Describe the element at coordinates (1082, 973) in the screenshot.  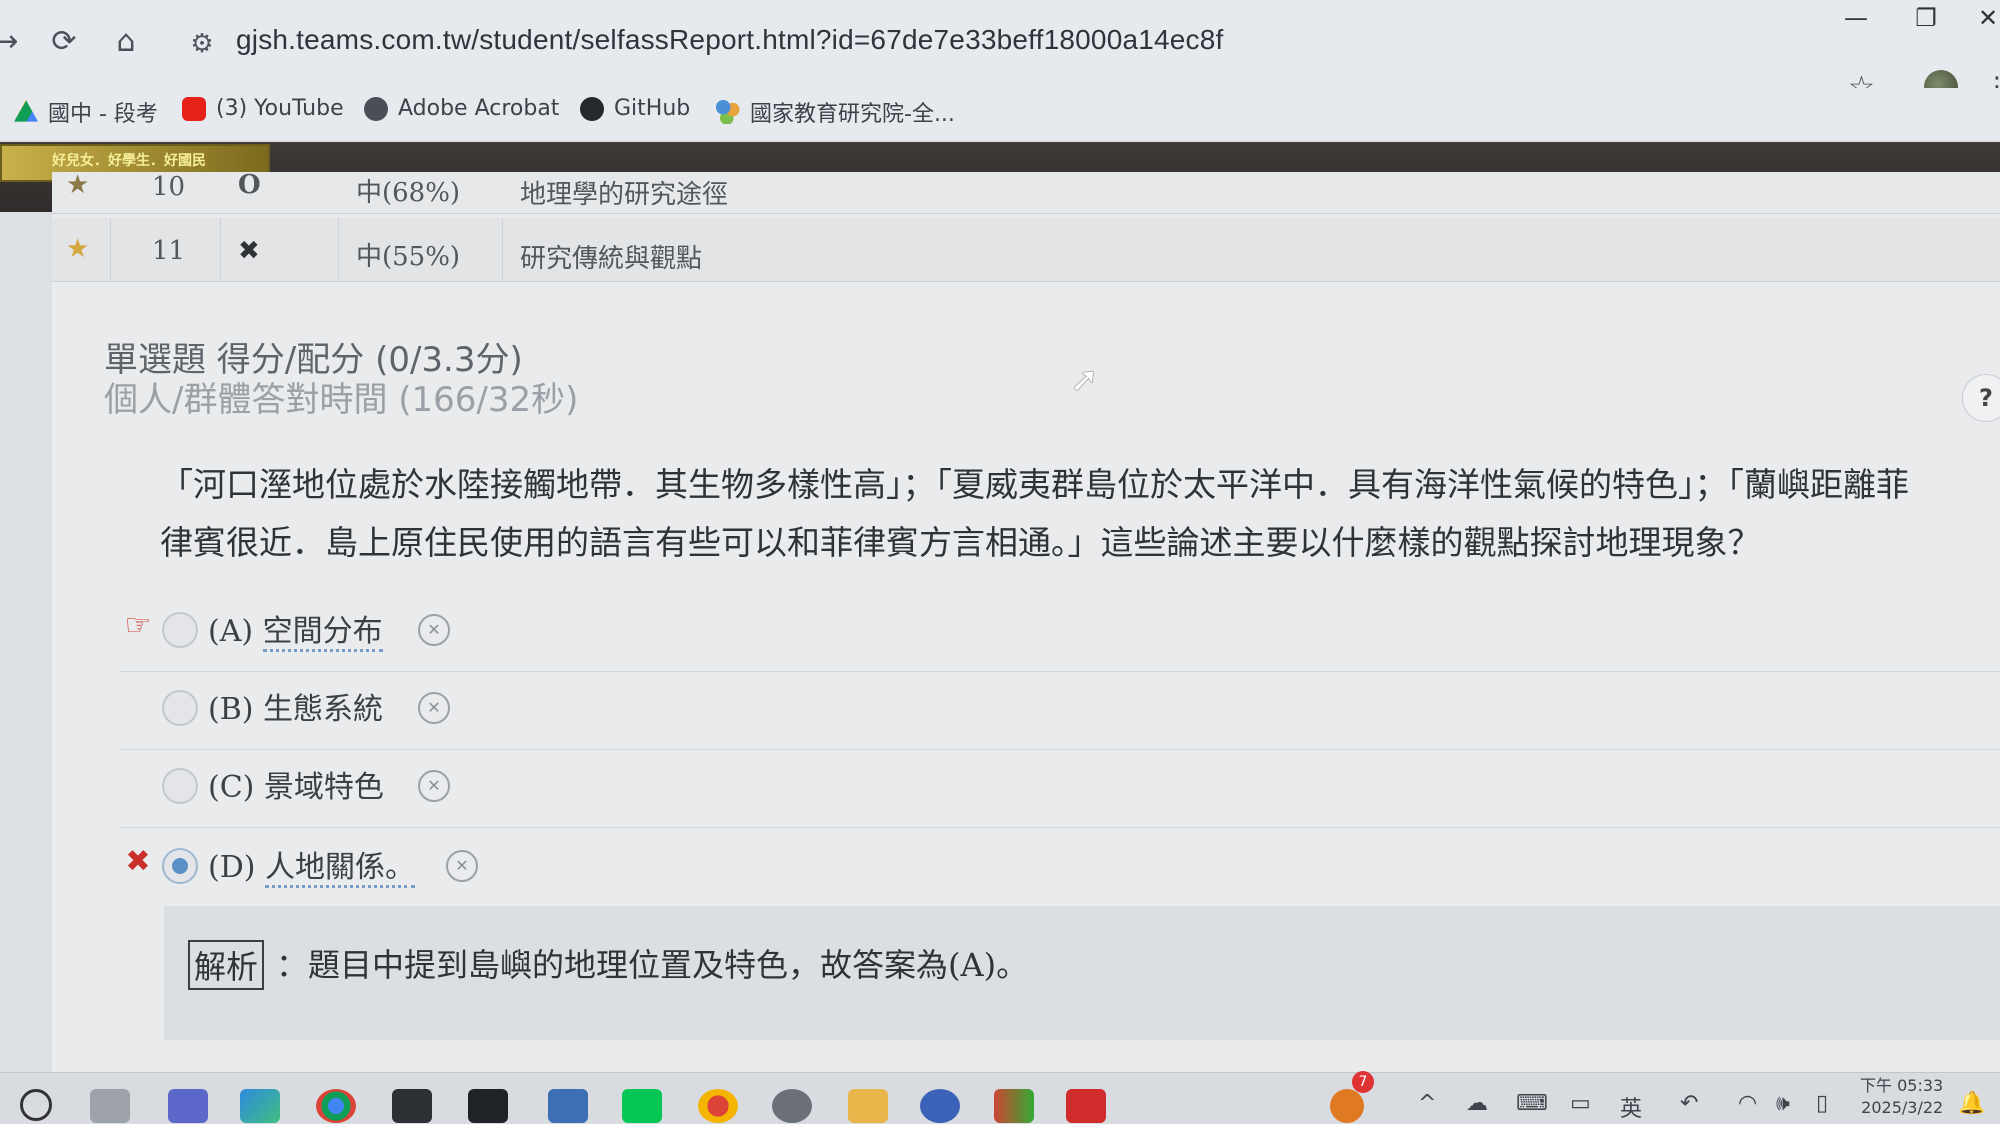
I see `explanation-box: 解析 ：題目中提到島嶼的地理位置及特色，故答案為(A)。` at that location.